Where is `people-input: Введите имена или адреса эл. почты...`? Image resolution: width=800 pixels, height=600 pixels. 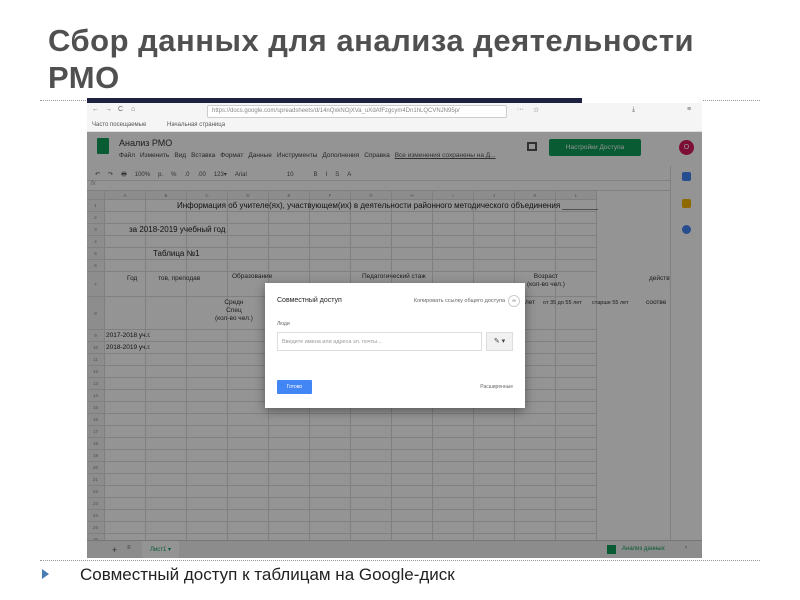
people-input: Введите имена или адреса эл. почты... is located at coordinates (379, 341).